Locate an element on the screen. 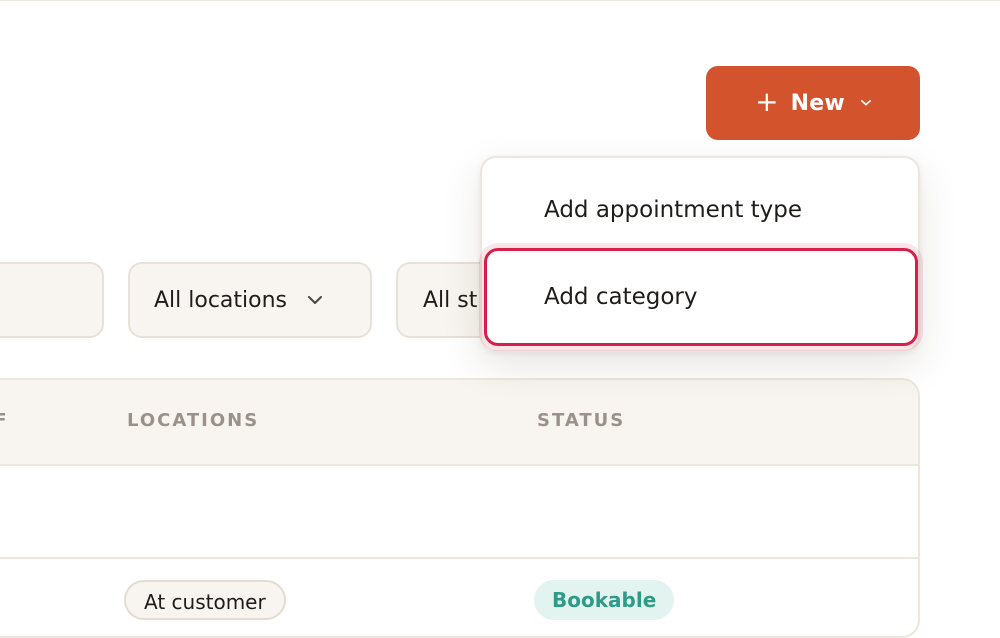 This screenshot has height=638, width=1000. top-divider is located at coordinates (500, 0).